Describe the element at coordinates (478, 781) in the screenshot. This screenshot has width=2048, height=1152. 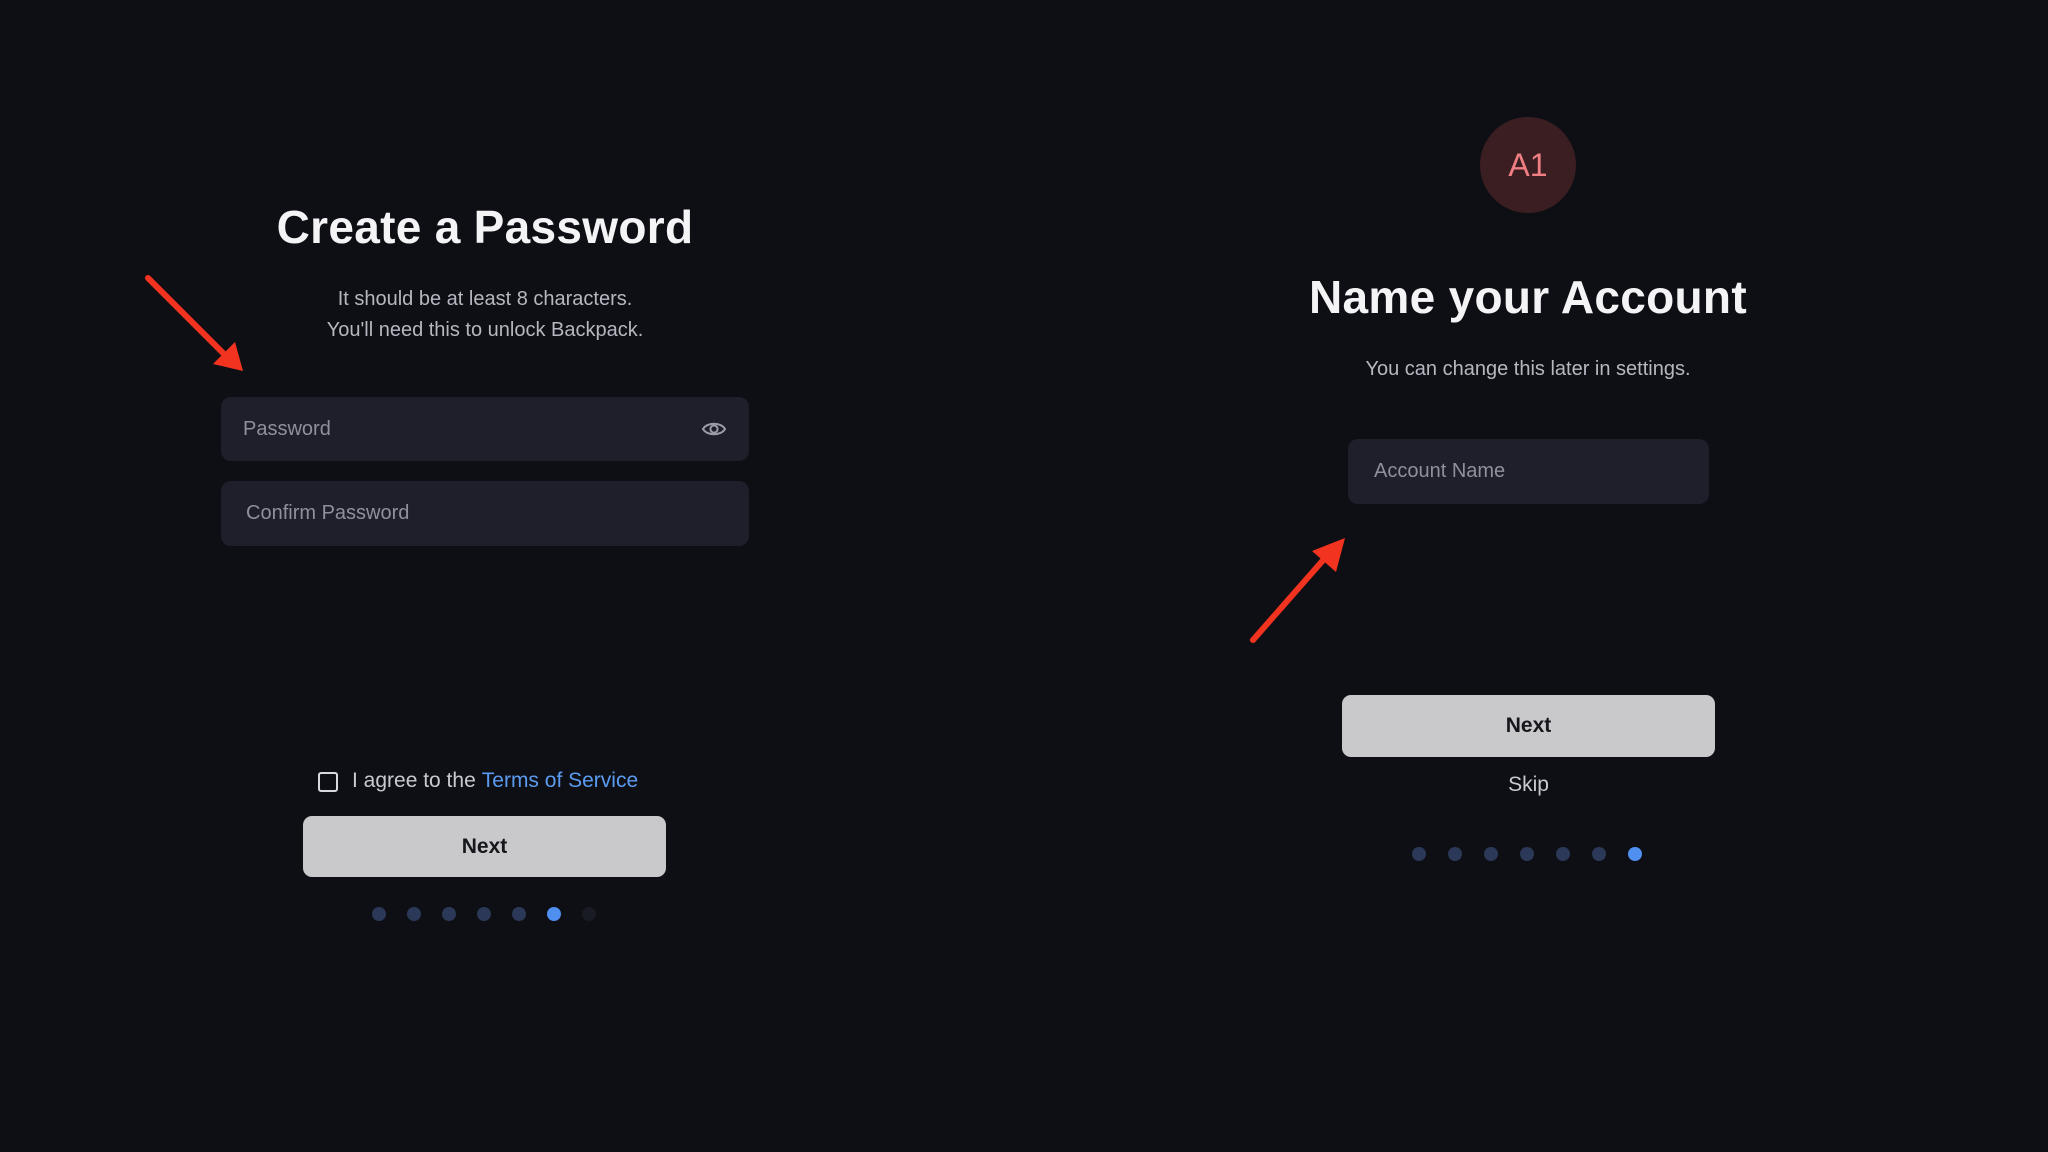
I see `terms-agreement-row: I agree to the Terms of Service` at that location.